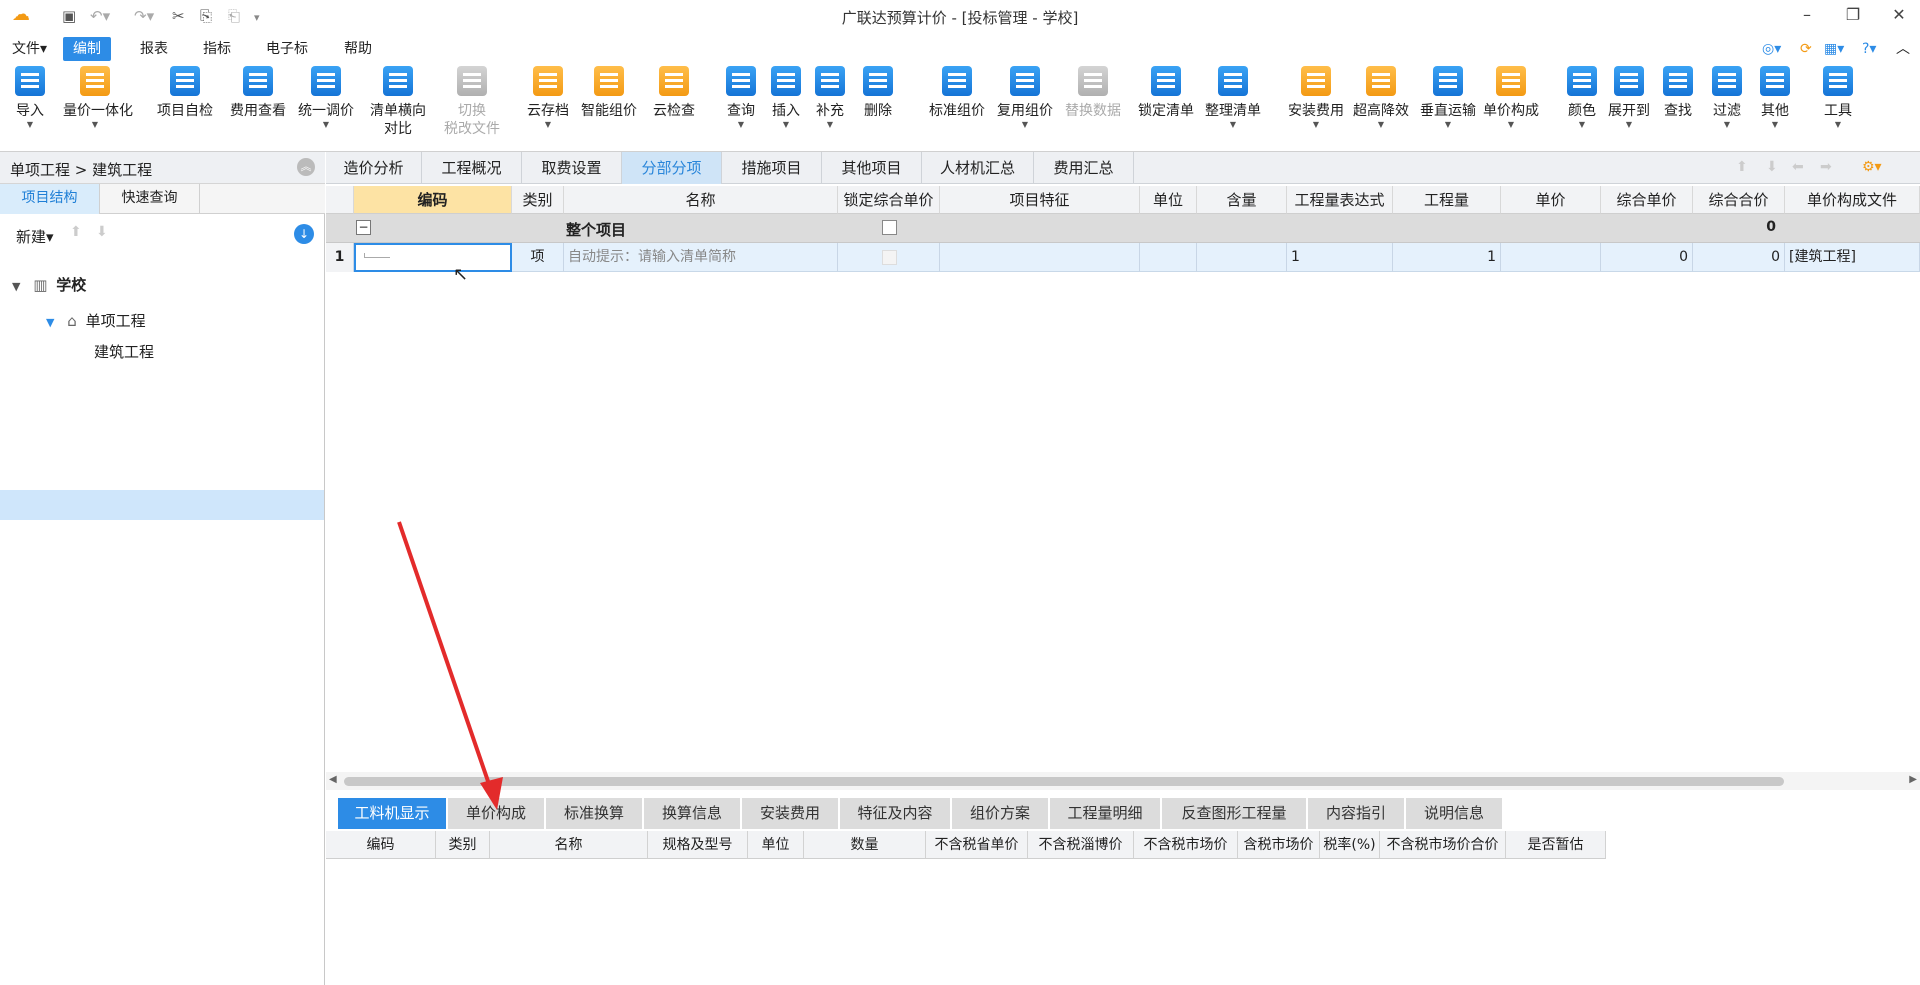  Describe the element at coordinates (701, 257) in the screenshot. I see `name-input: 自动提示：请输入清单简称` at that location.